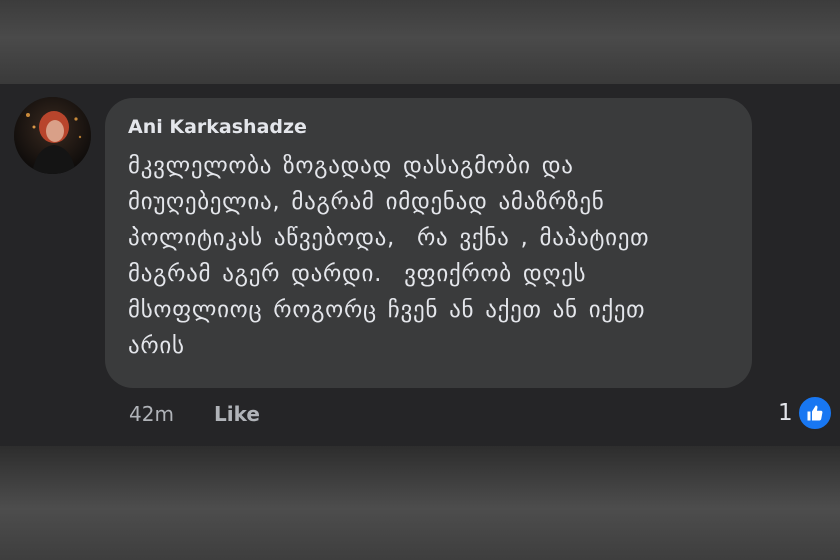 This screenshot has height=560, width=840. What do you see at coordinates (389, 238) in the screenshot?
I see `comment-text-line: პოლიტიკას აწვებოდა, რა ვქნა , მაპატიეთ` at bounding box center [389, 238].